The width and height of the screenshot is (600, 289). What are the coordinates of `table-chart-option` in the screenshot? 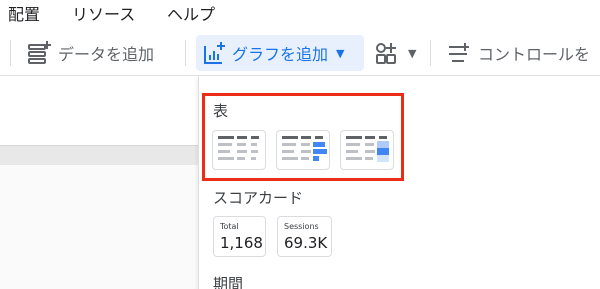 It's located at (239, 150).